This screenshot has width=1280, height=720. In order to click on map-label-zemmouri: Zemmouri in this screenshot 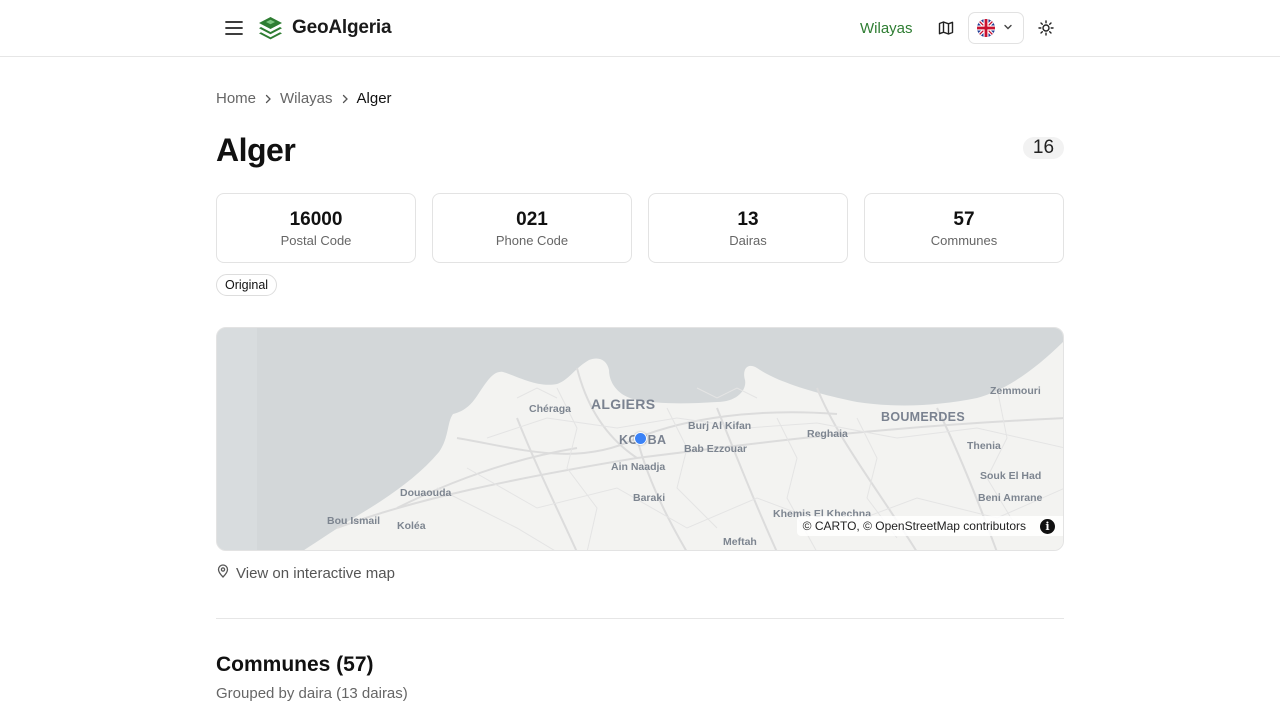, I will do `click(1015, 391)`.